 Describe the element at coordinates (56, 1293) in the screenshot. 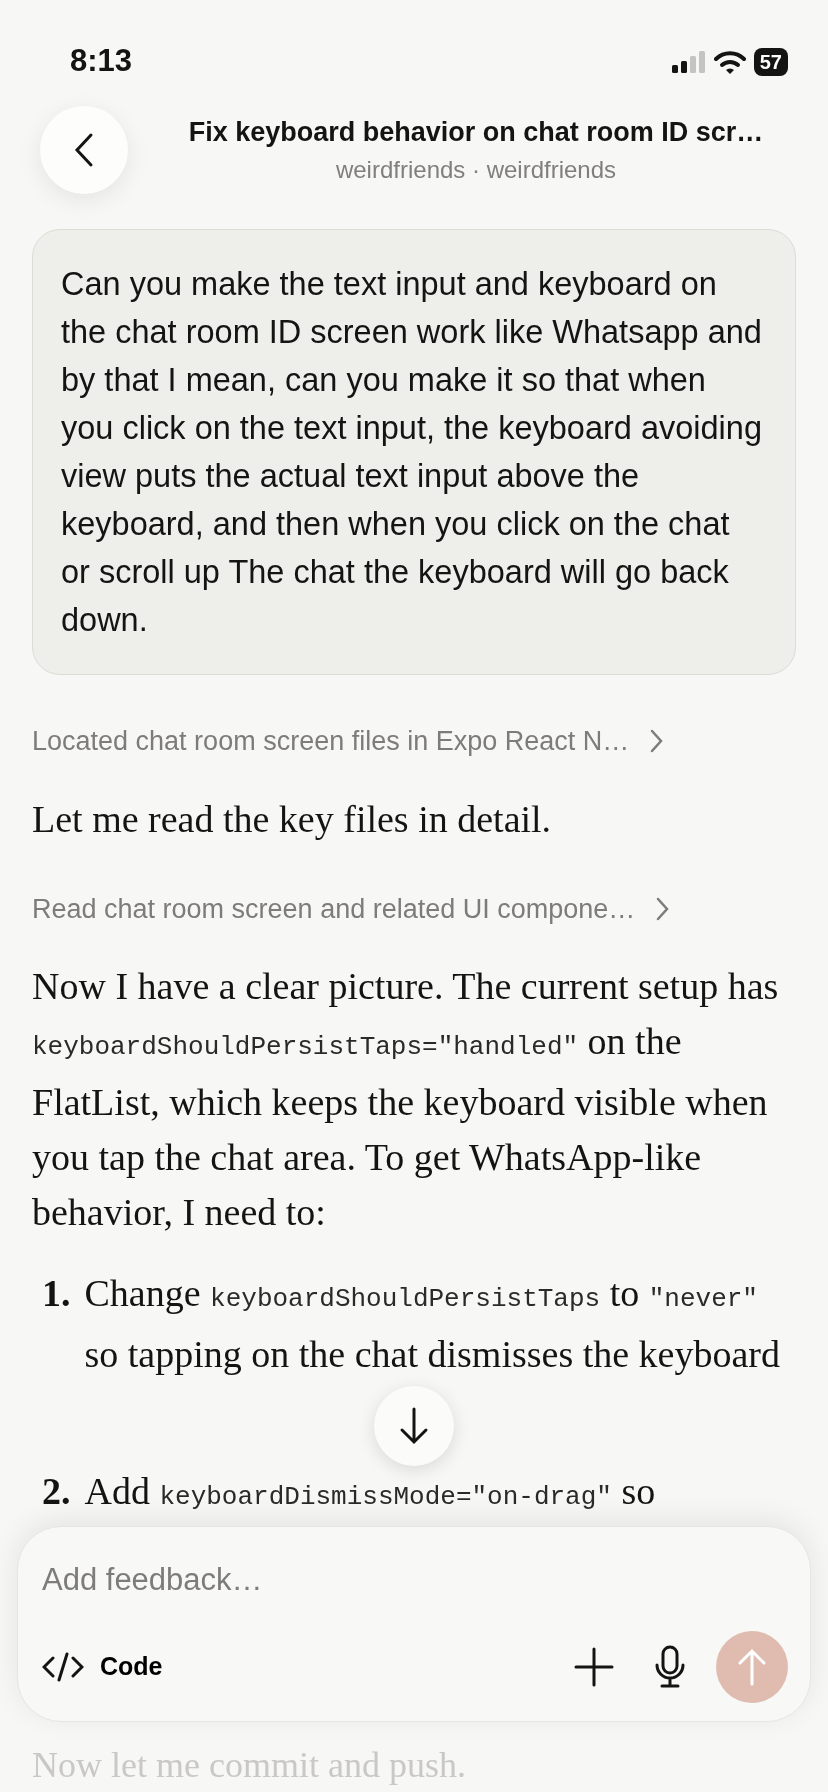

I see `list-number: 1.` at that location.